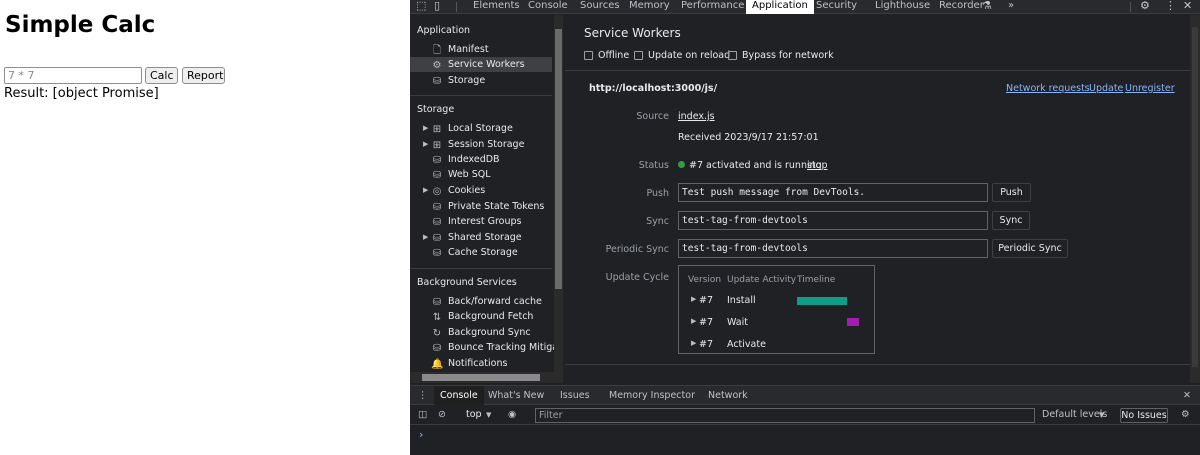 The width and height of the screenshot is (1200, 455). What do you see at coordinates (437, 145) in the screenshot?
I see `grid-icon: ⊞` at bounding box center [437, 145].